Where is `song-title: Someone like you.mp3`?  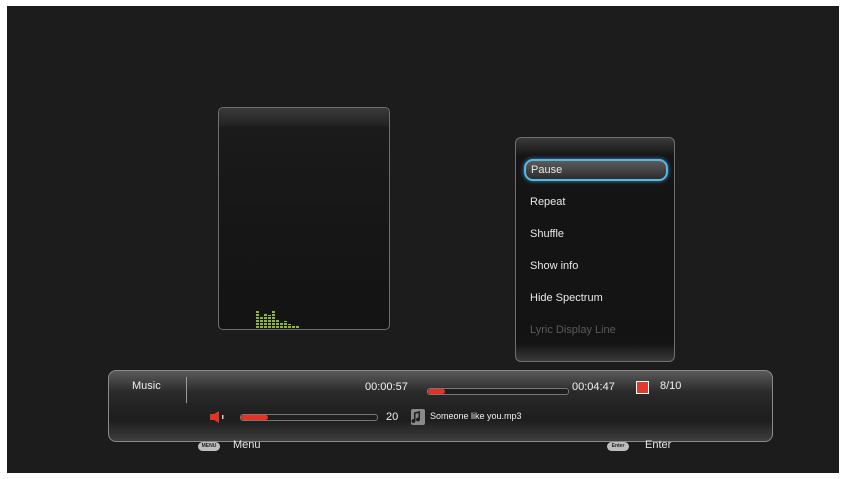 song-title: Someone like you.mp3 is located at coordinates (476, 416).